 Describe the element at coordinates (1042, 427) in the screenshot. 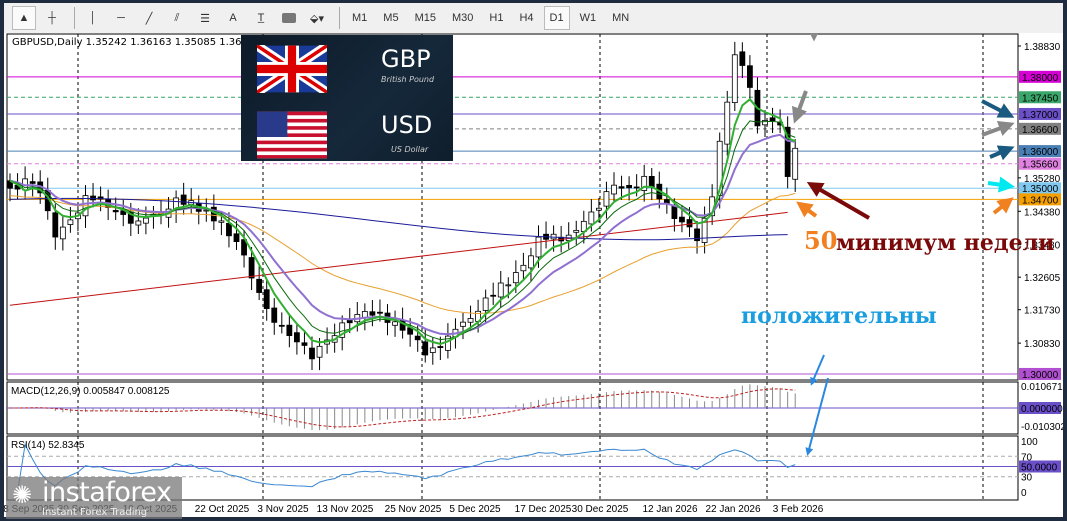

I see `macd-axis-label: -0.010302` at that location.